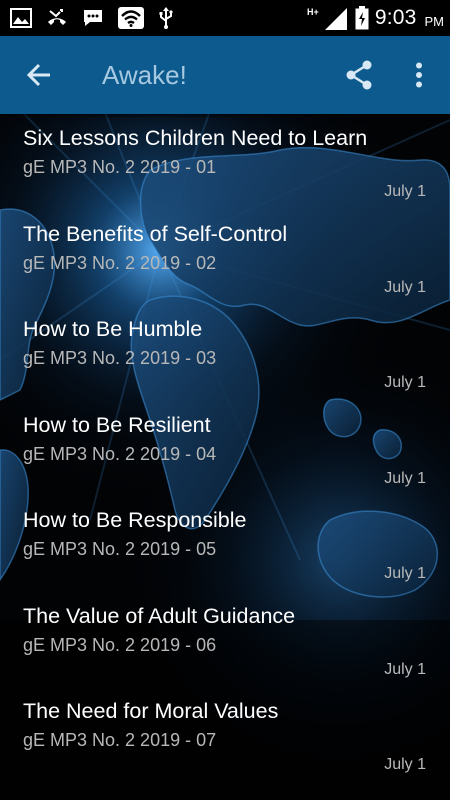  I want to click on back-arrow-icon, so click(38, 75).